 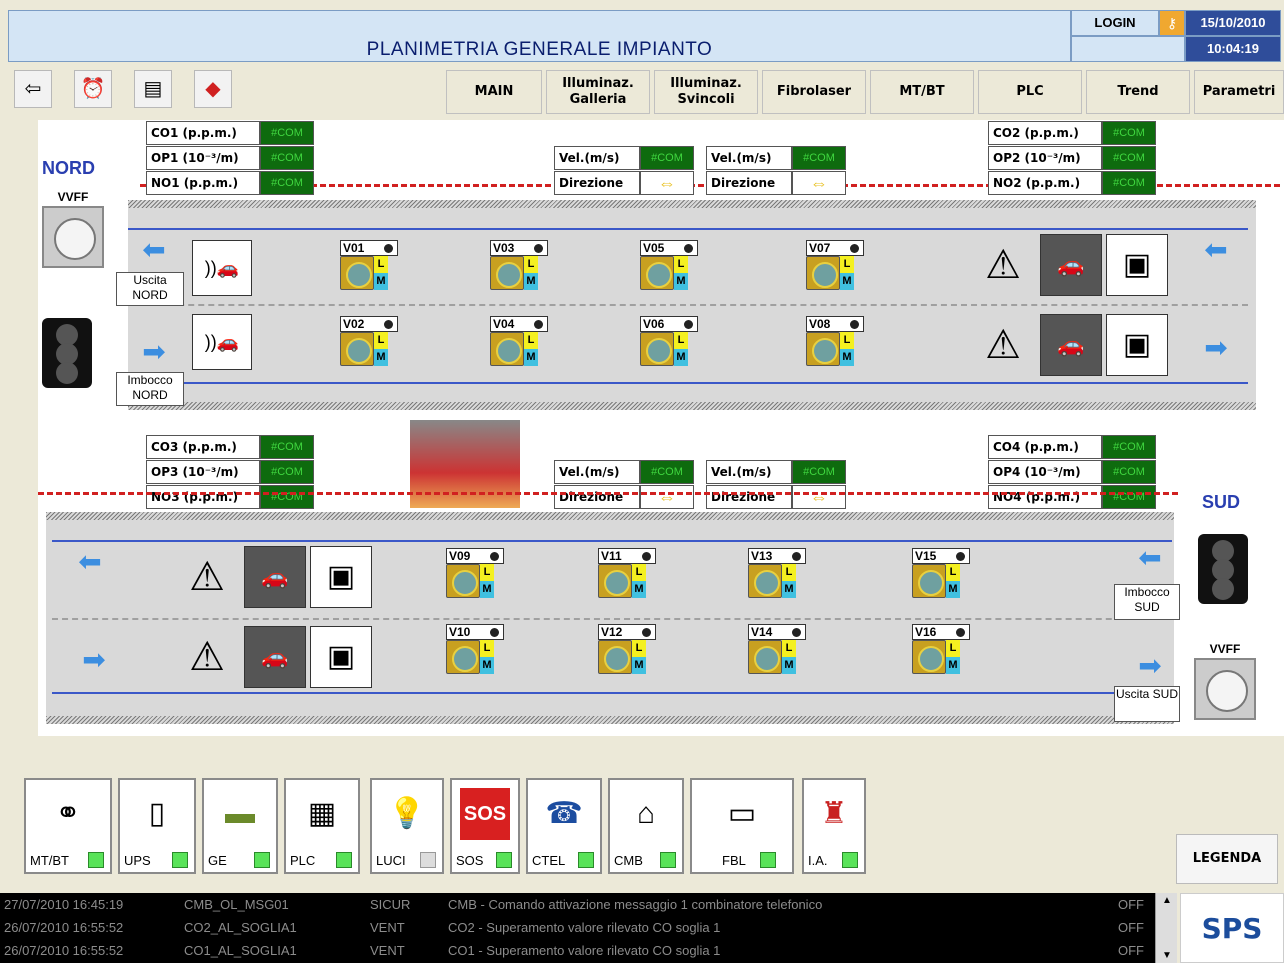 What do you see at coordinates (150, 389) in the screenshot?
I see `imbocco-nord-label: Imbocco NORD` at bounding box center [150, 389].